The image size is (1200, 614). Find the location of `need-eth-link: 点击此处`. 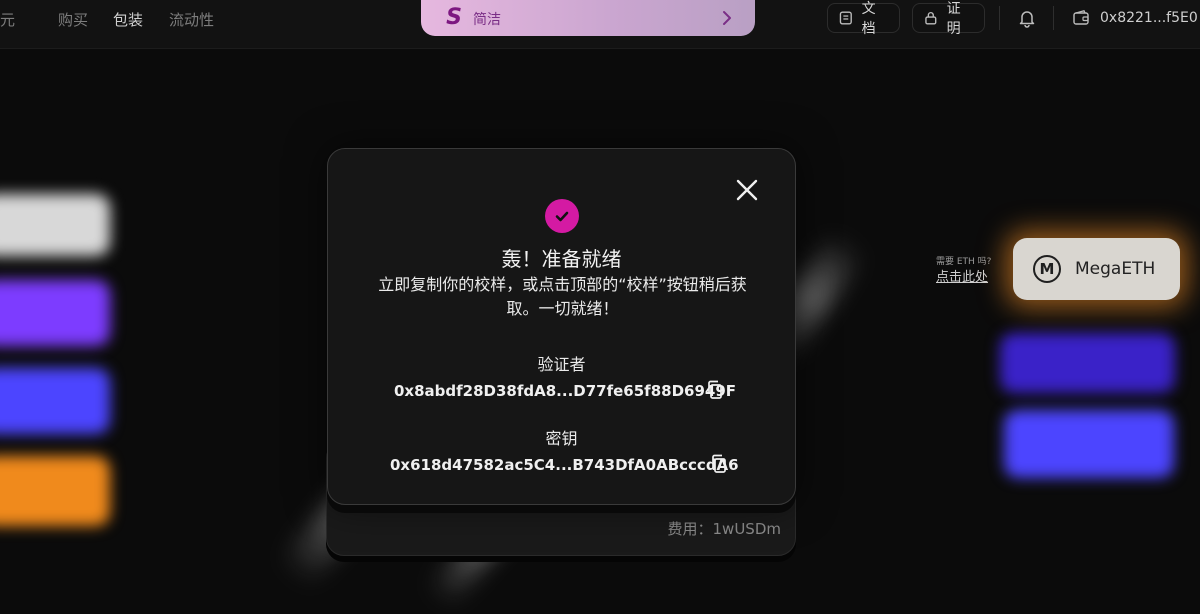

need-eth-link: 点击此处 is located at coordinates (962, 275).